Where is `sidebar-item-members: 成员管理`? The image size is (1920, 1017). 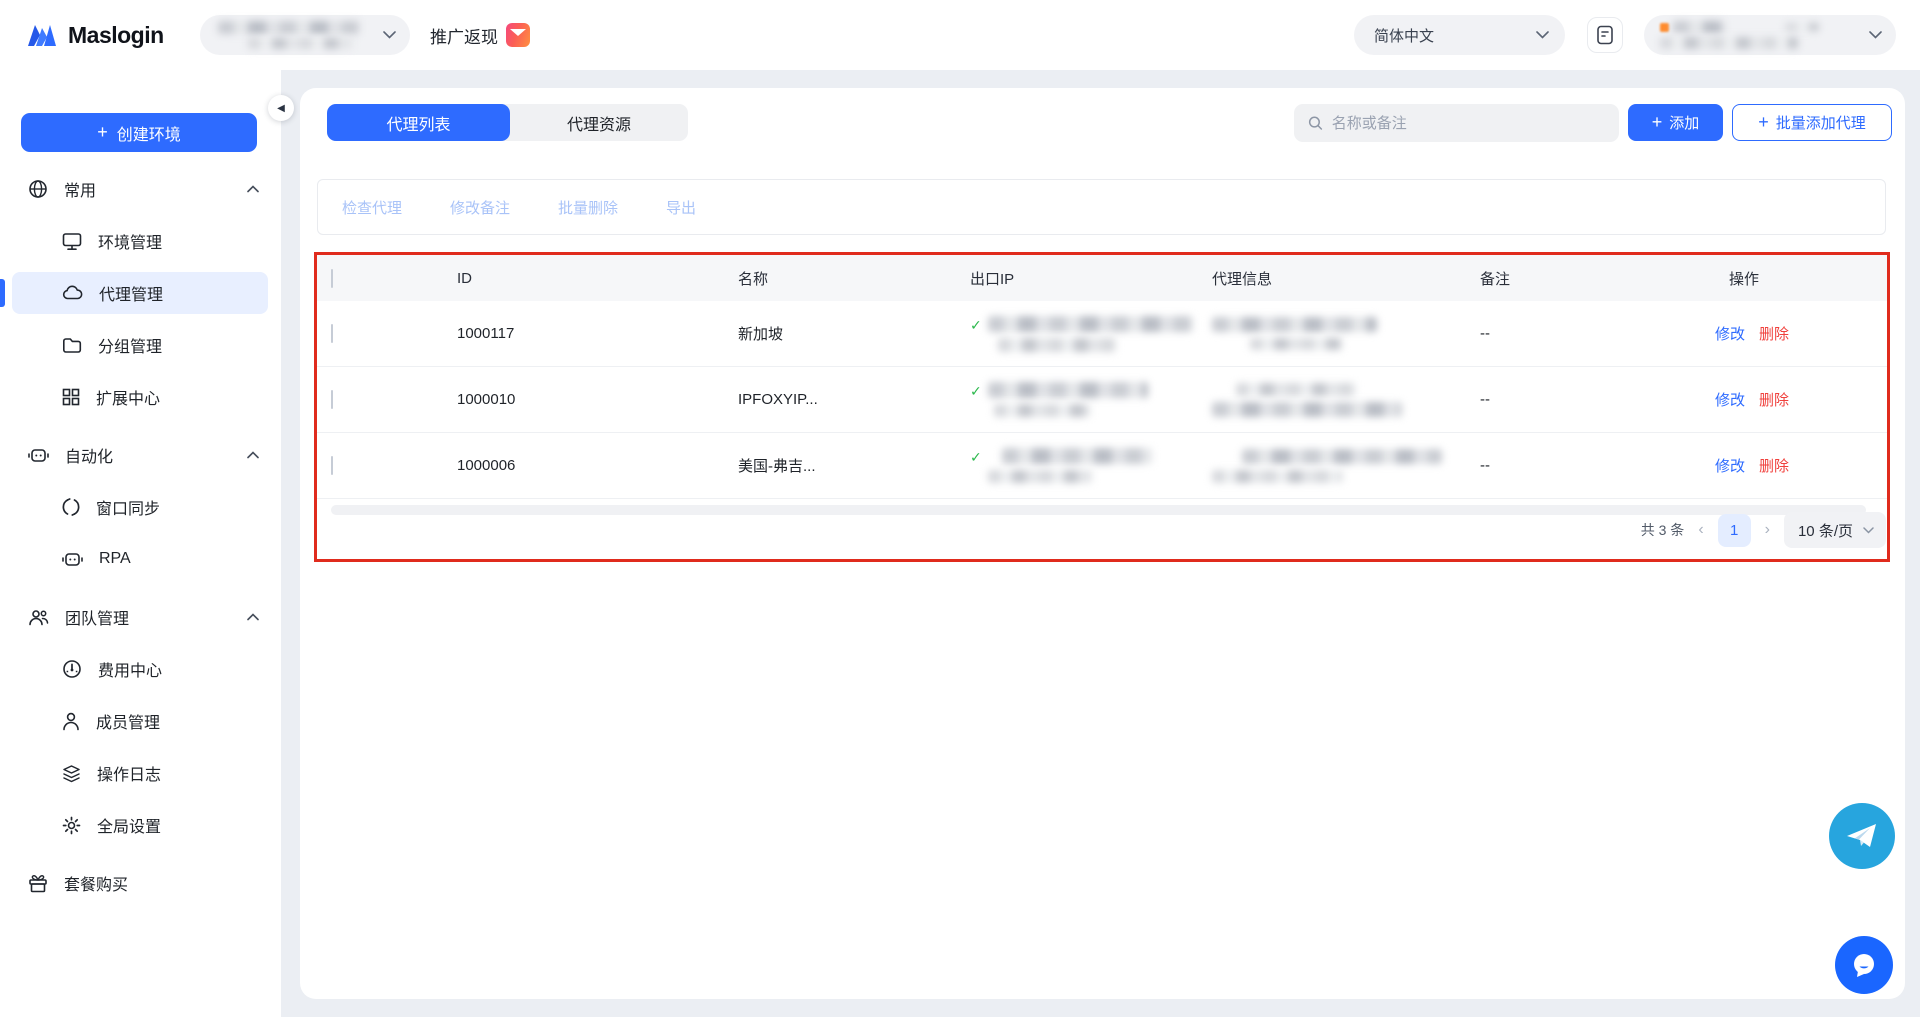
sidebar-item-members: 成员管理 is located at coordinates (140, 721).